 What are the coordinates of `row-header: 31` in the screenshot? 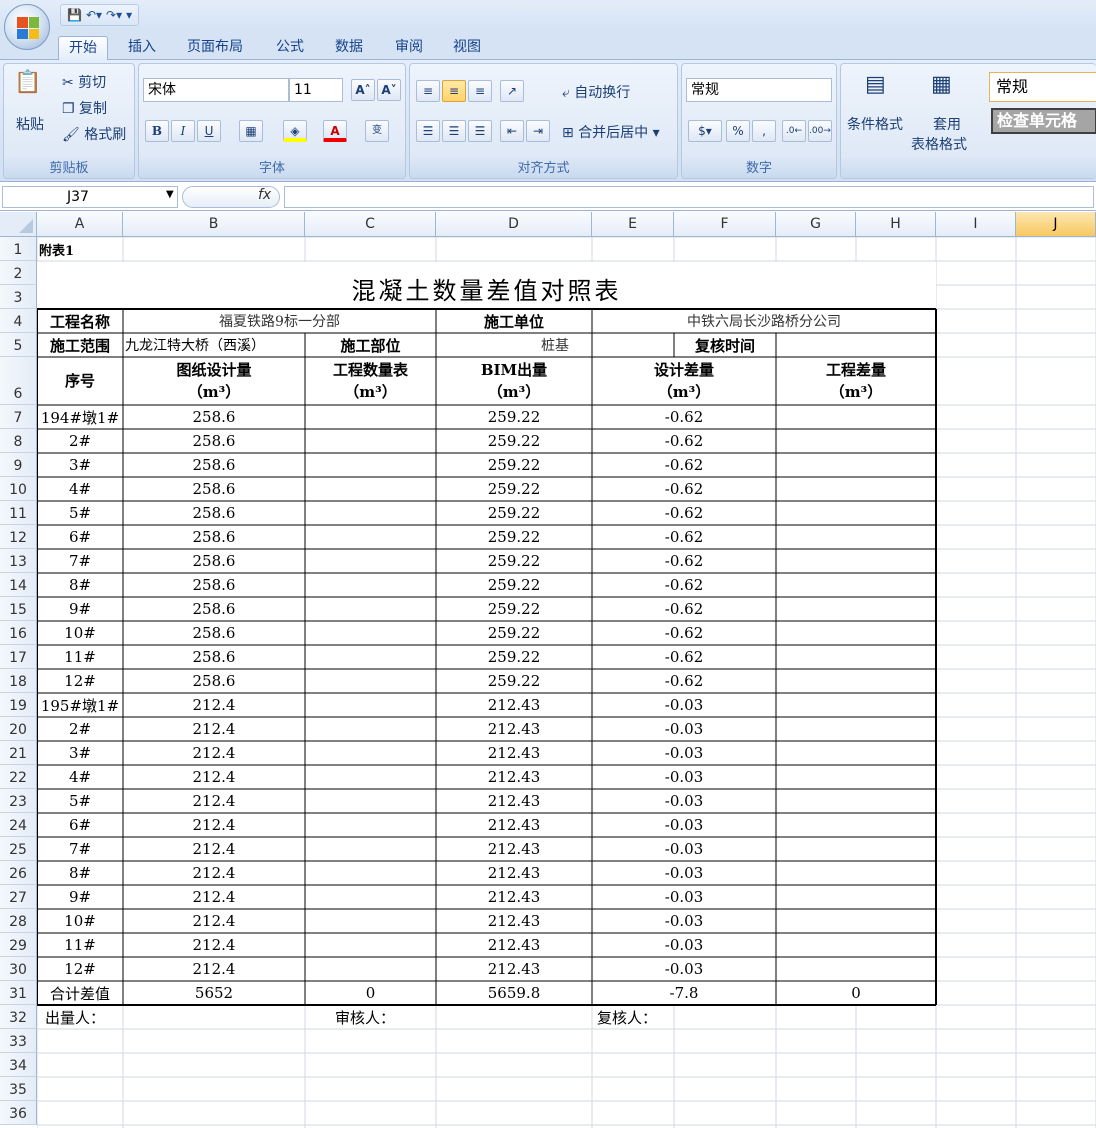 It's located at (18, 993).